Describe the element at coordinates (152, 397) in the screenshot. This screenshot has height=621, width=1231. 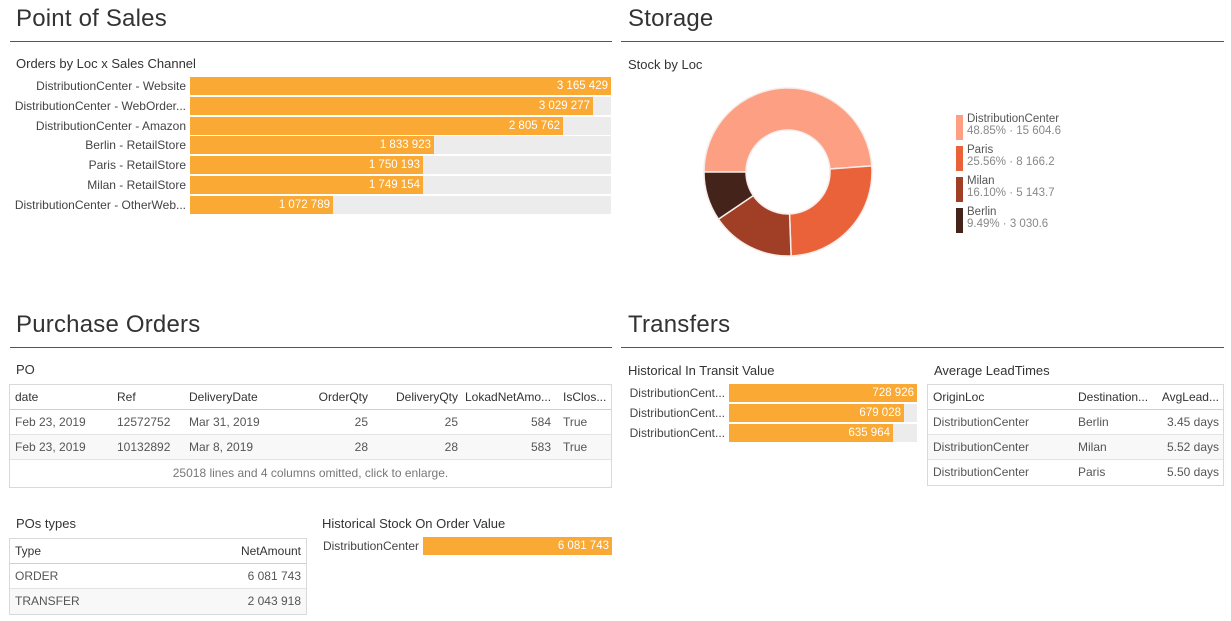
I see `column-header: Ref` at that location.